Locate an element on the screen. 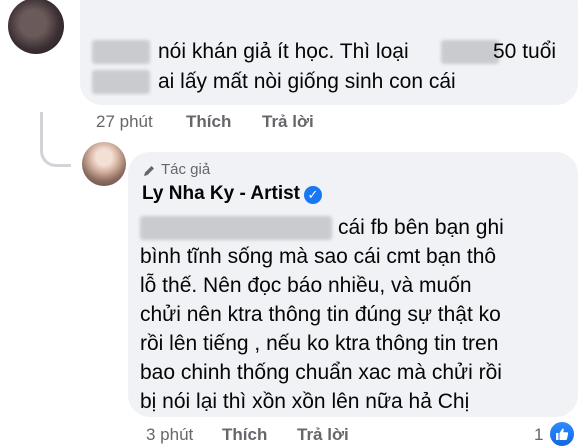  reply-text-line-7: bị nói lại thì xồn xồn lên nữa hả Chị is located at coordinates (305, 401).